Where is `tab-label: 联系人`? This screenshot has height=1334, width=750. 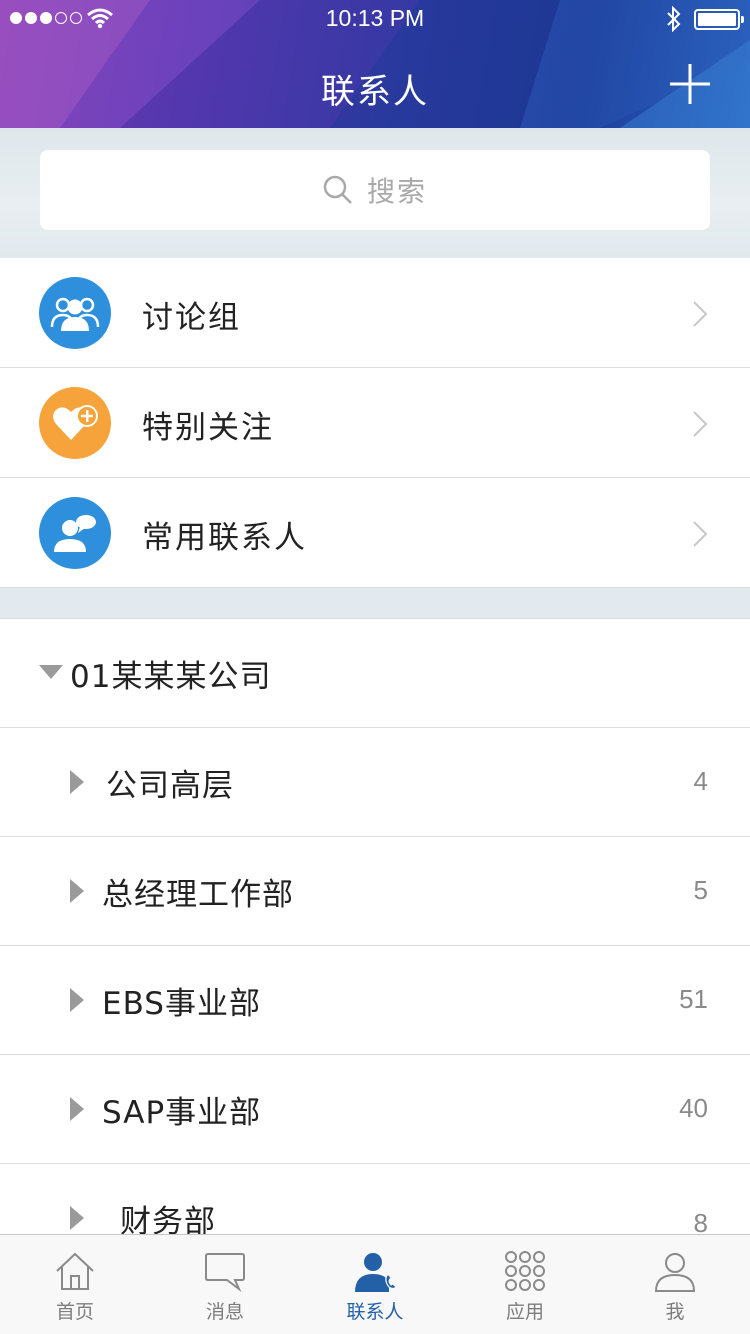 tab-label: 联系人 is located at coordinates (375, 1312).